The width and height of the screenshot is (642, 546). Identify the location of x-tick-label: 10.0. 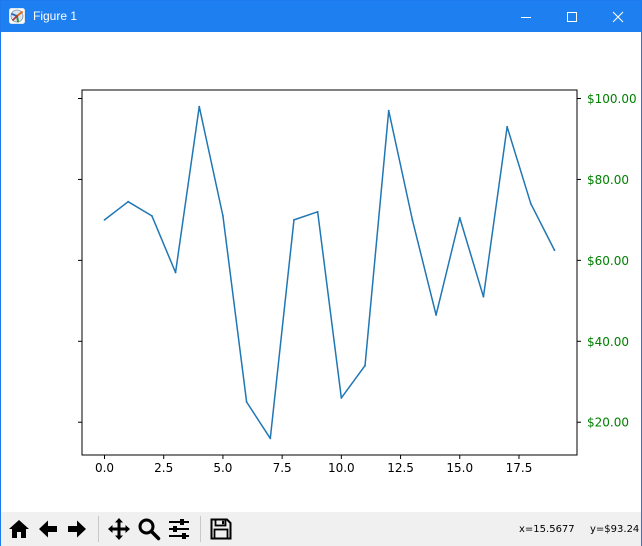
(341, 468).